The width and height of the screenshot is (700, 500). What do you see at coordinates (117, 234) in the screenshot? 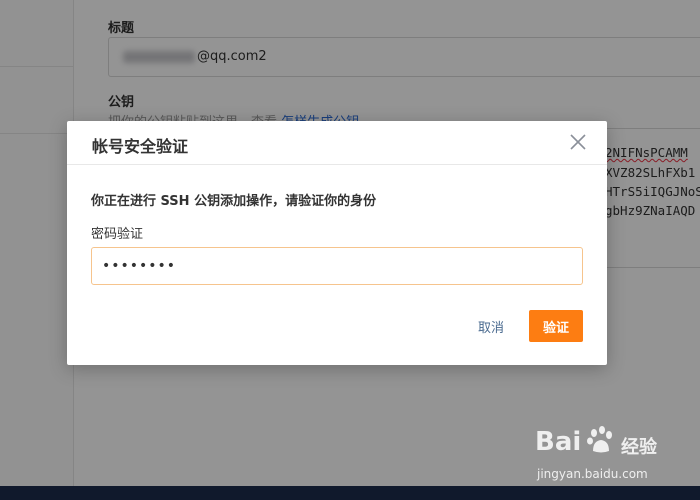
I see `password-label: 密码验证` at bounding box center [117, 234].